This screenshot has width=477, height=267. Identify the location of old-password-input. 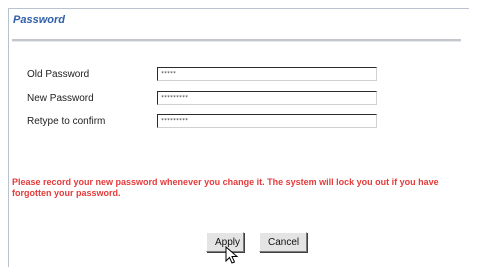
(267, 74).